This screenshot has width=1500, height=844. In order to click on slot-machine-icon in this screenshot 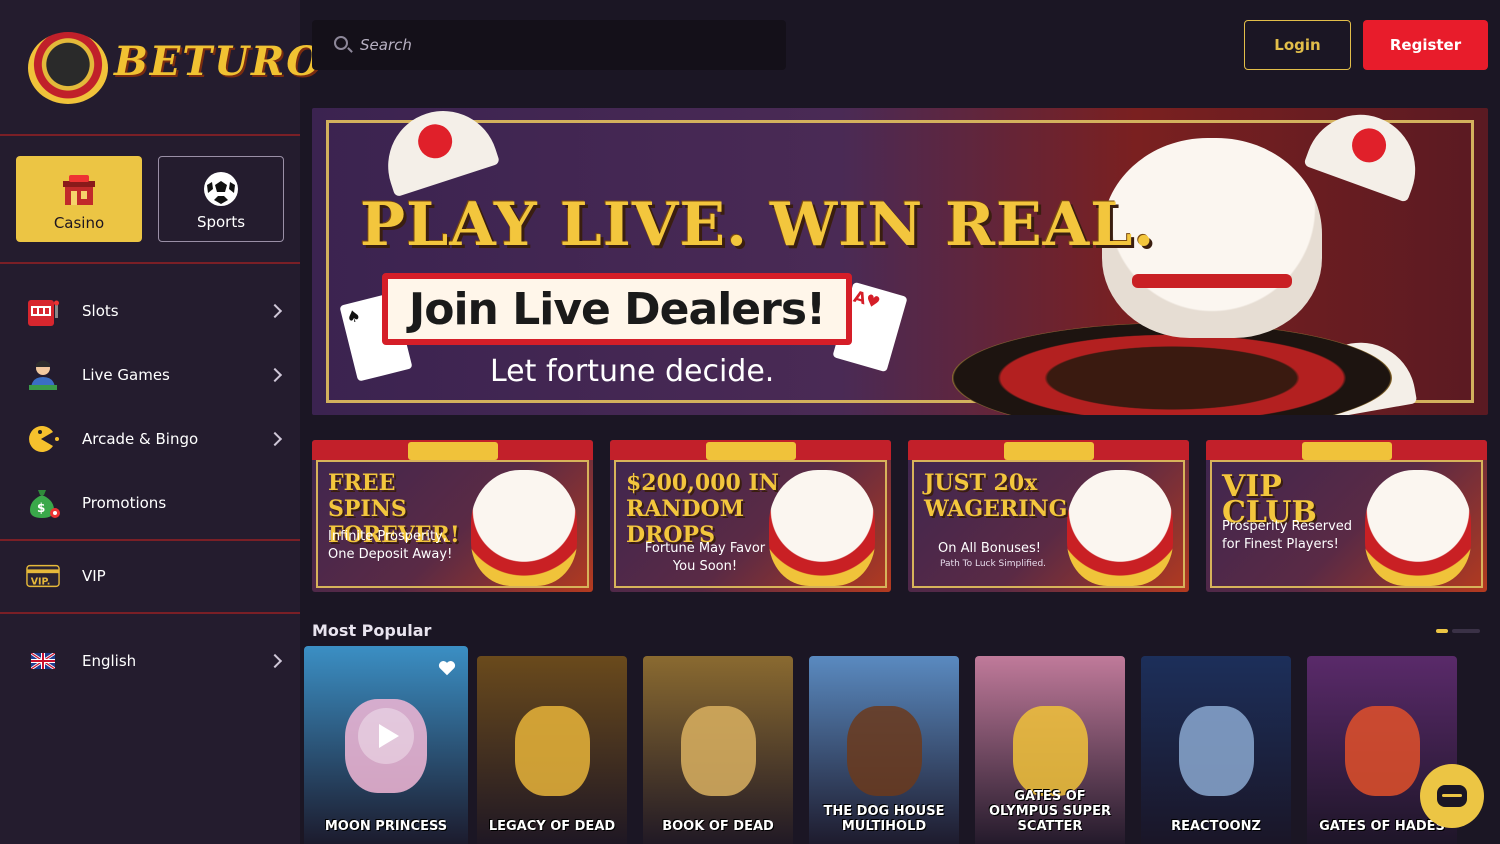, I will do `click(43, 311)`.